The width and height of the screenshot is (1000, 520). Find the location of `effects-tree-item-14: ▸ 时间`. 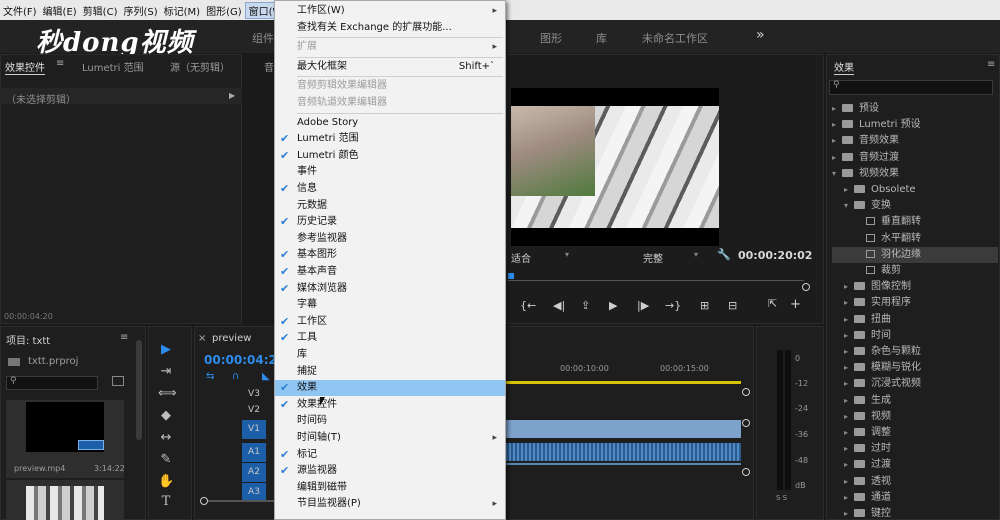

effects-tree-item-14: ▸ 时间 is located at coordinates (915, 336).